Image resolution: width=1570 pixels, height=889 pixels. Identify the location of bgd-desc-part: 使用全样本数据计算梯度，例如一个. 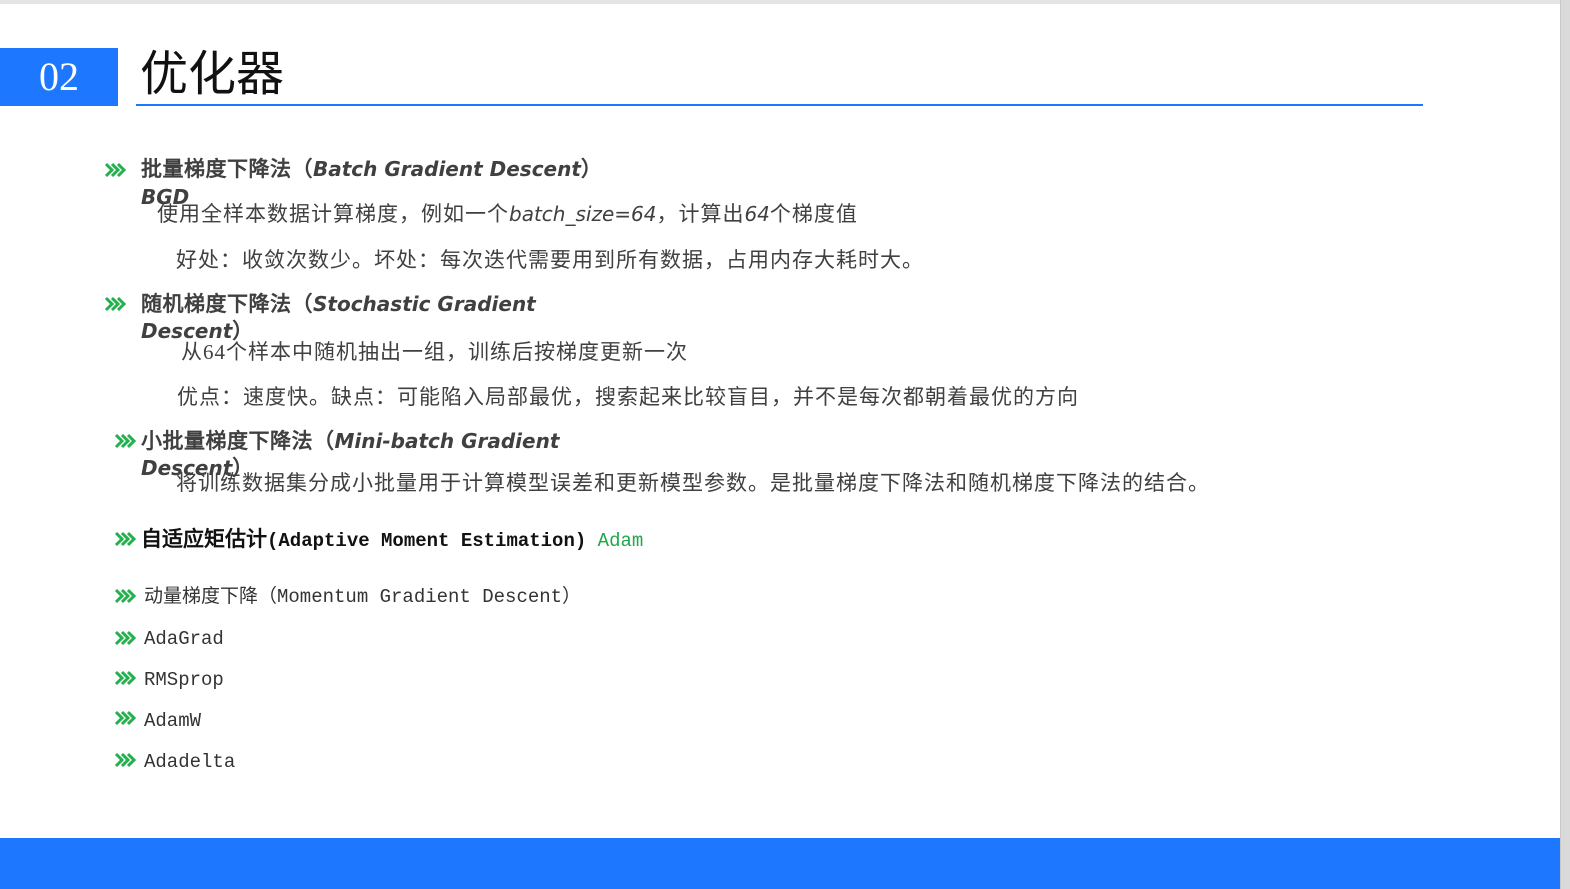
(333, 214).